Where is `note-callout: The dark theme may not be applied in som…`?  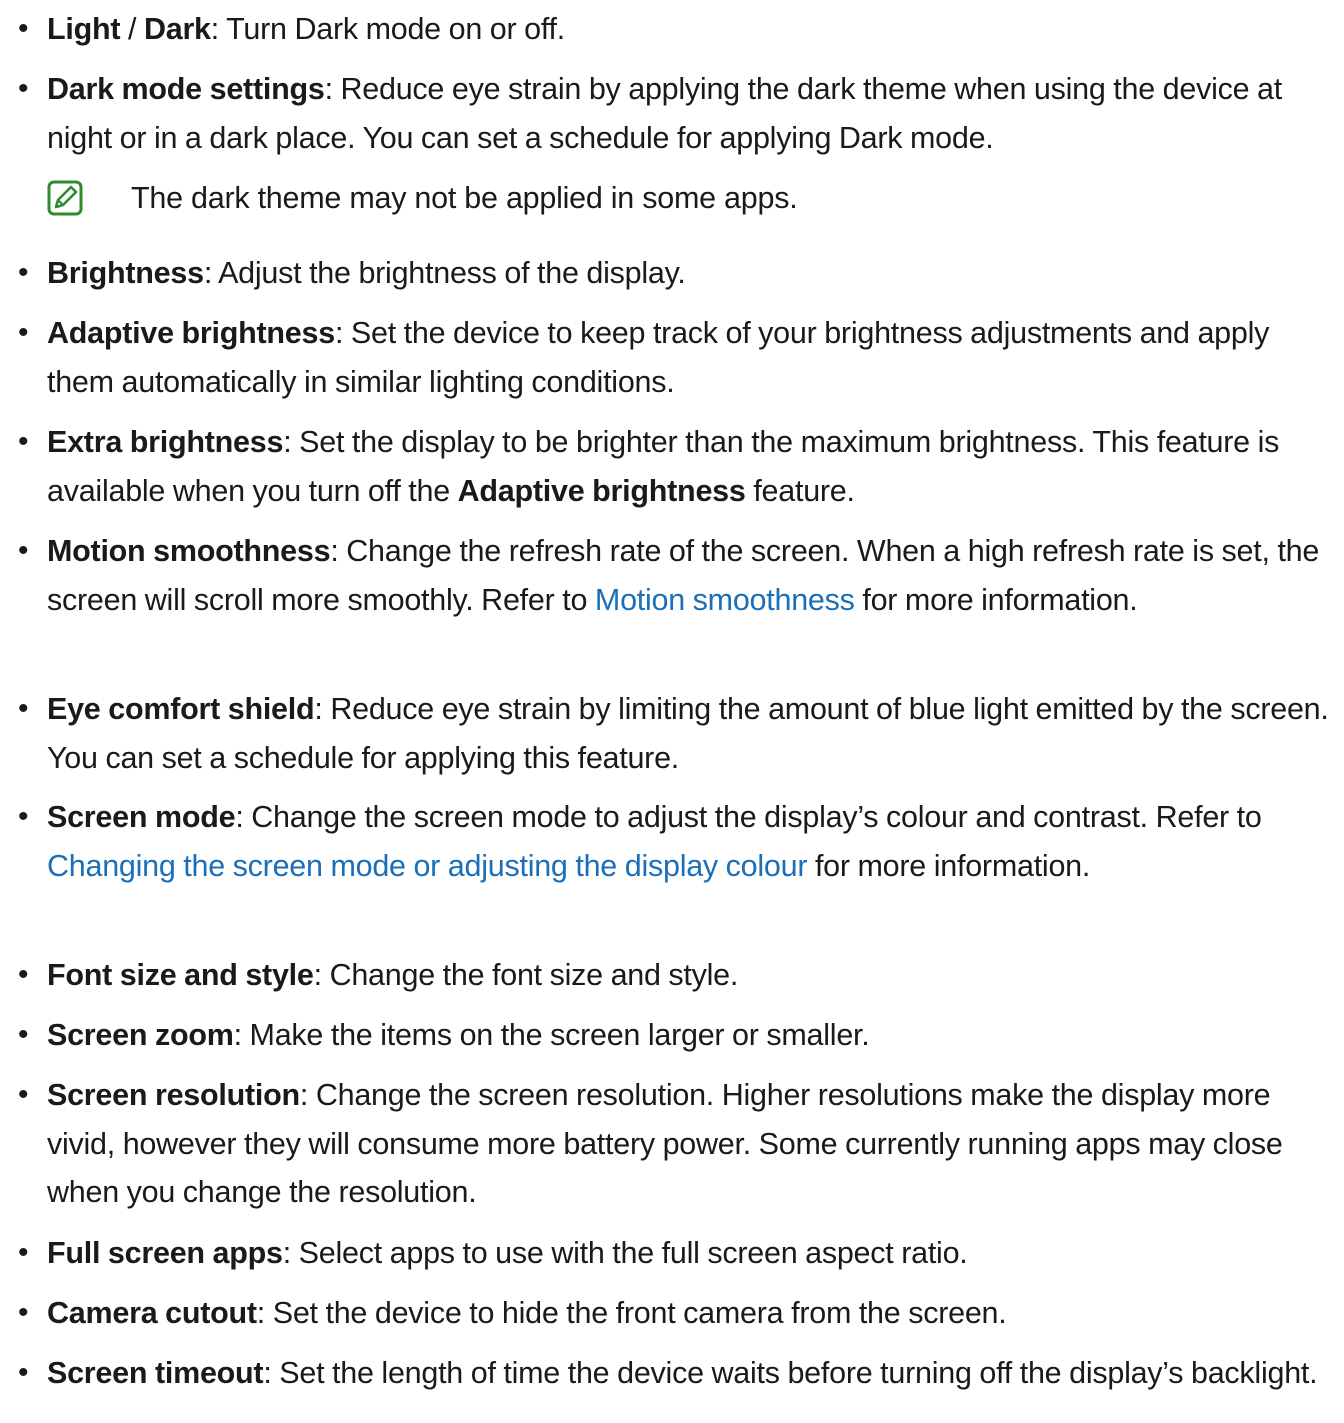
note-callout: The dark theme may not be applied in som… is located at coordinates (694, 198).